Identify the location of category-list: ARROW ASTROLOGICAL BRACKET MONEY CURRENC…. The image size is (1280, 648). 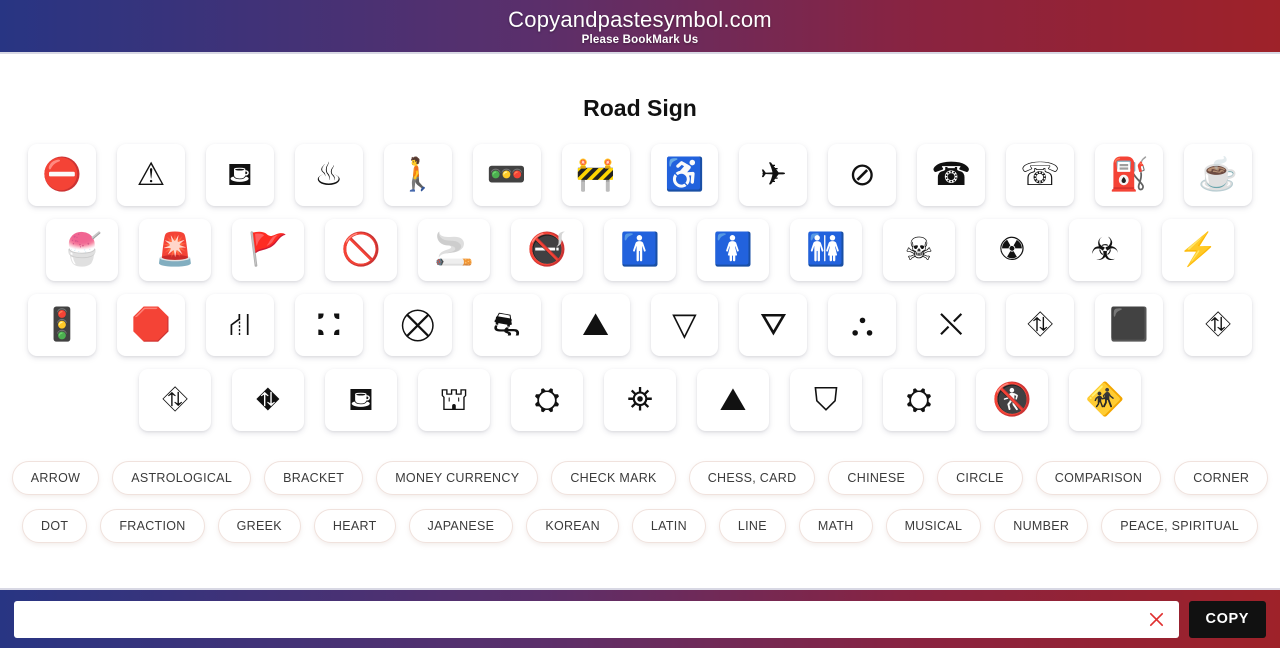
(640, 502).